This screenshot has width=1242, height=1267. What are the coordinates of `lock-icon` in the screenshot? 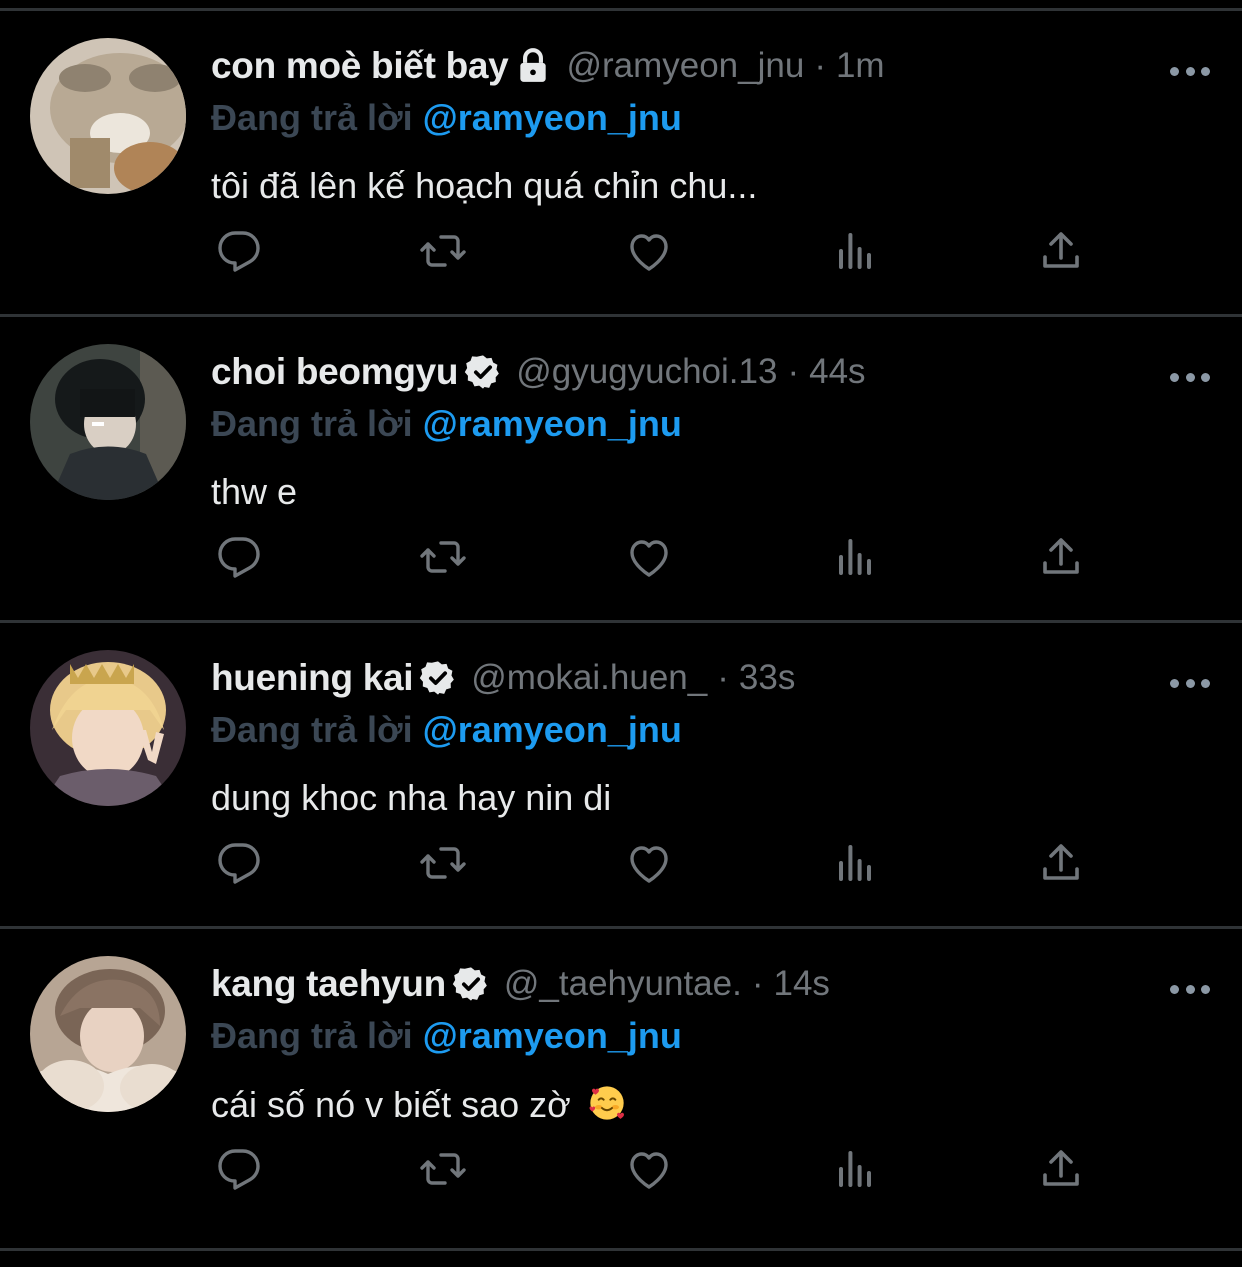 It's located at (533, 66).